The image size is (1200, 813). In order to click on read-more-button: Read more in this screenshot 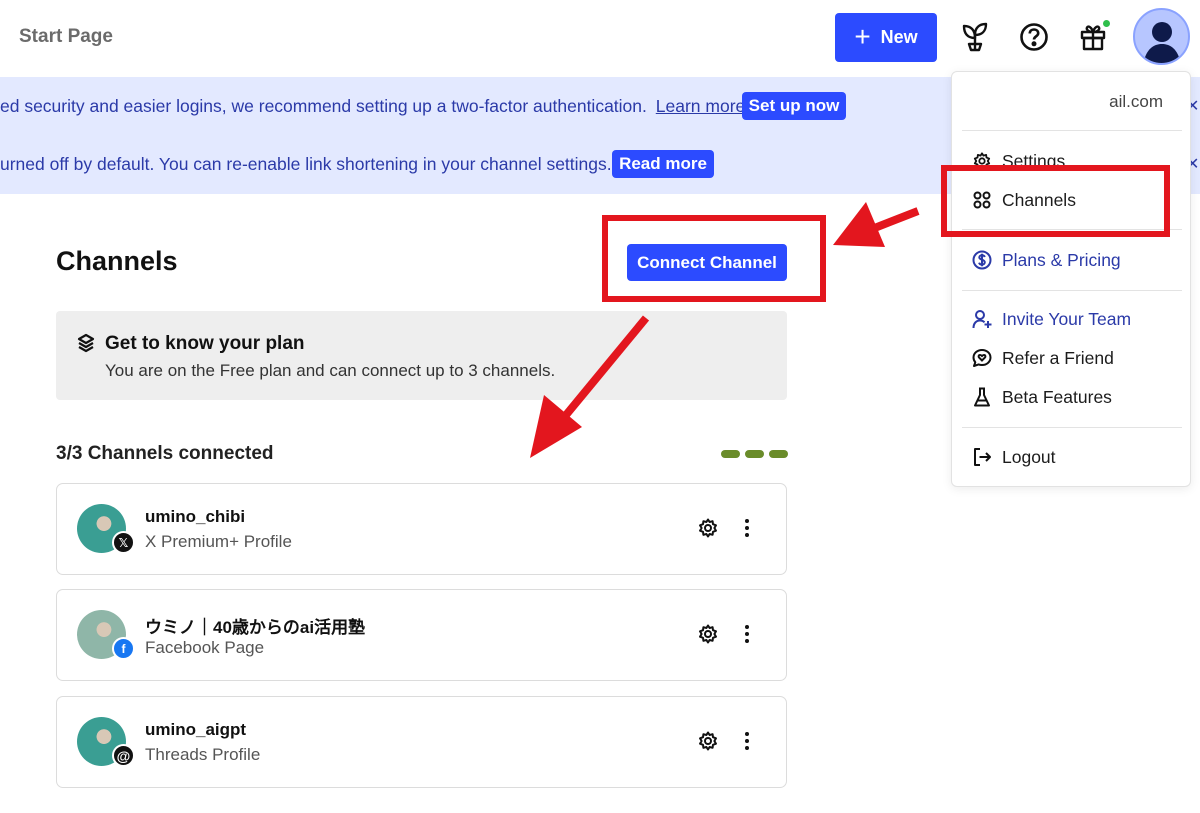, I will do `click(663, 164)`.